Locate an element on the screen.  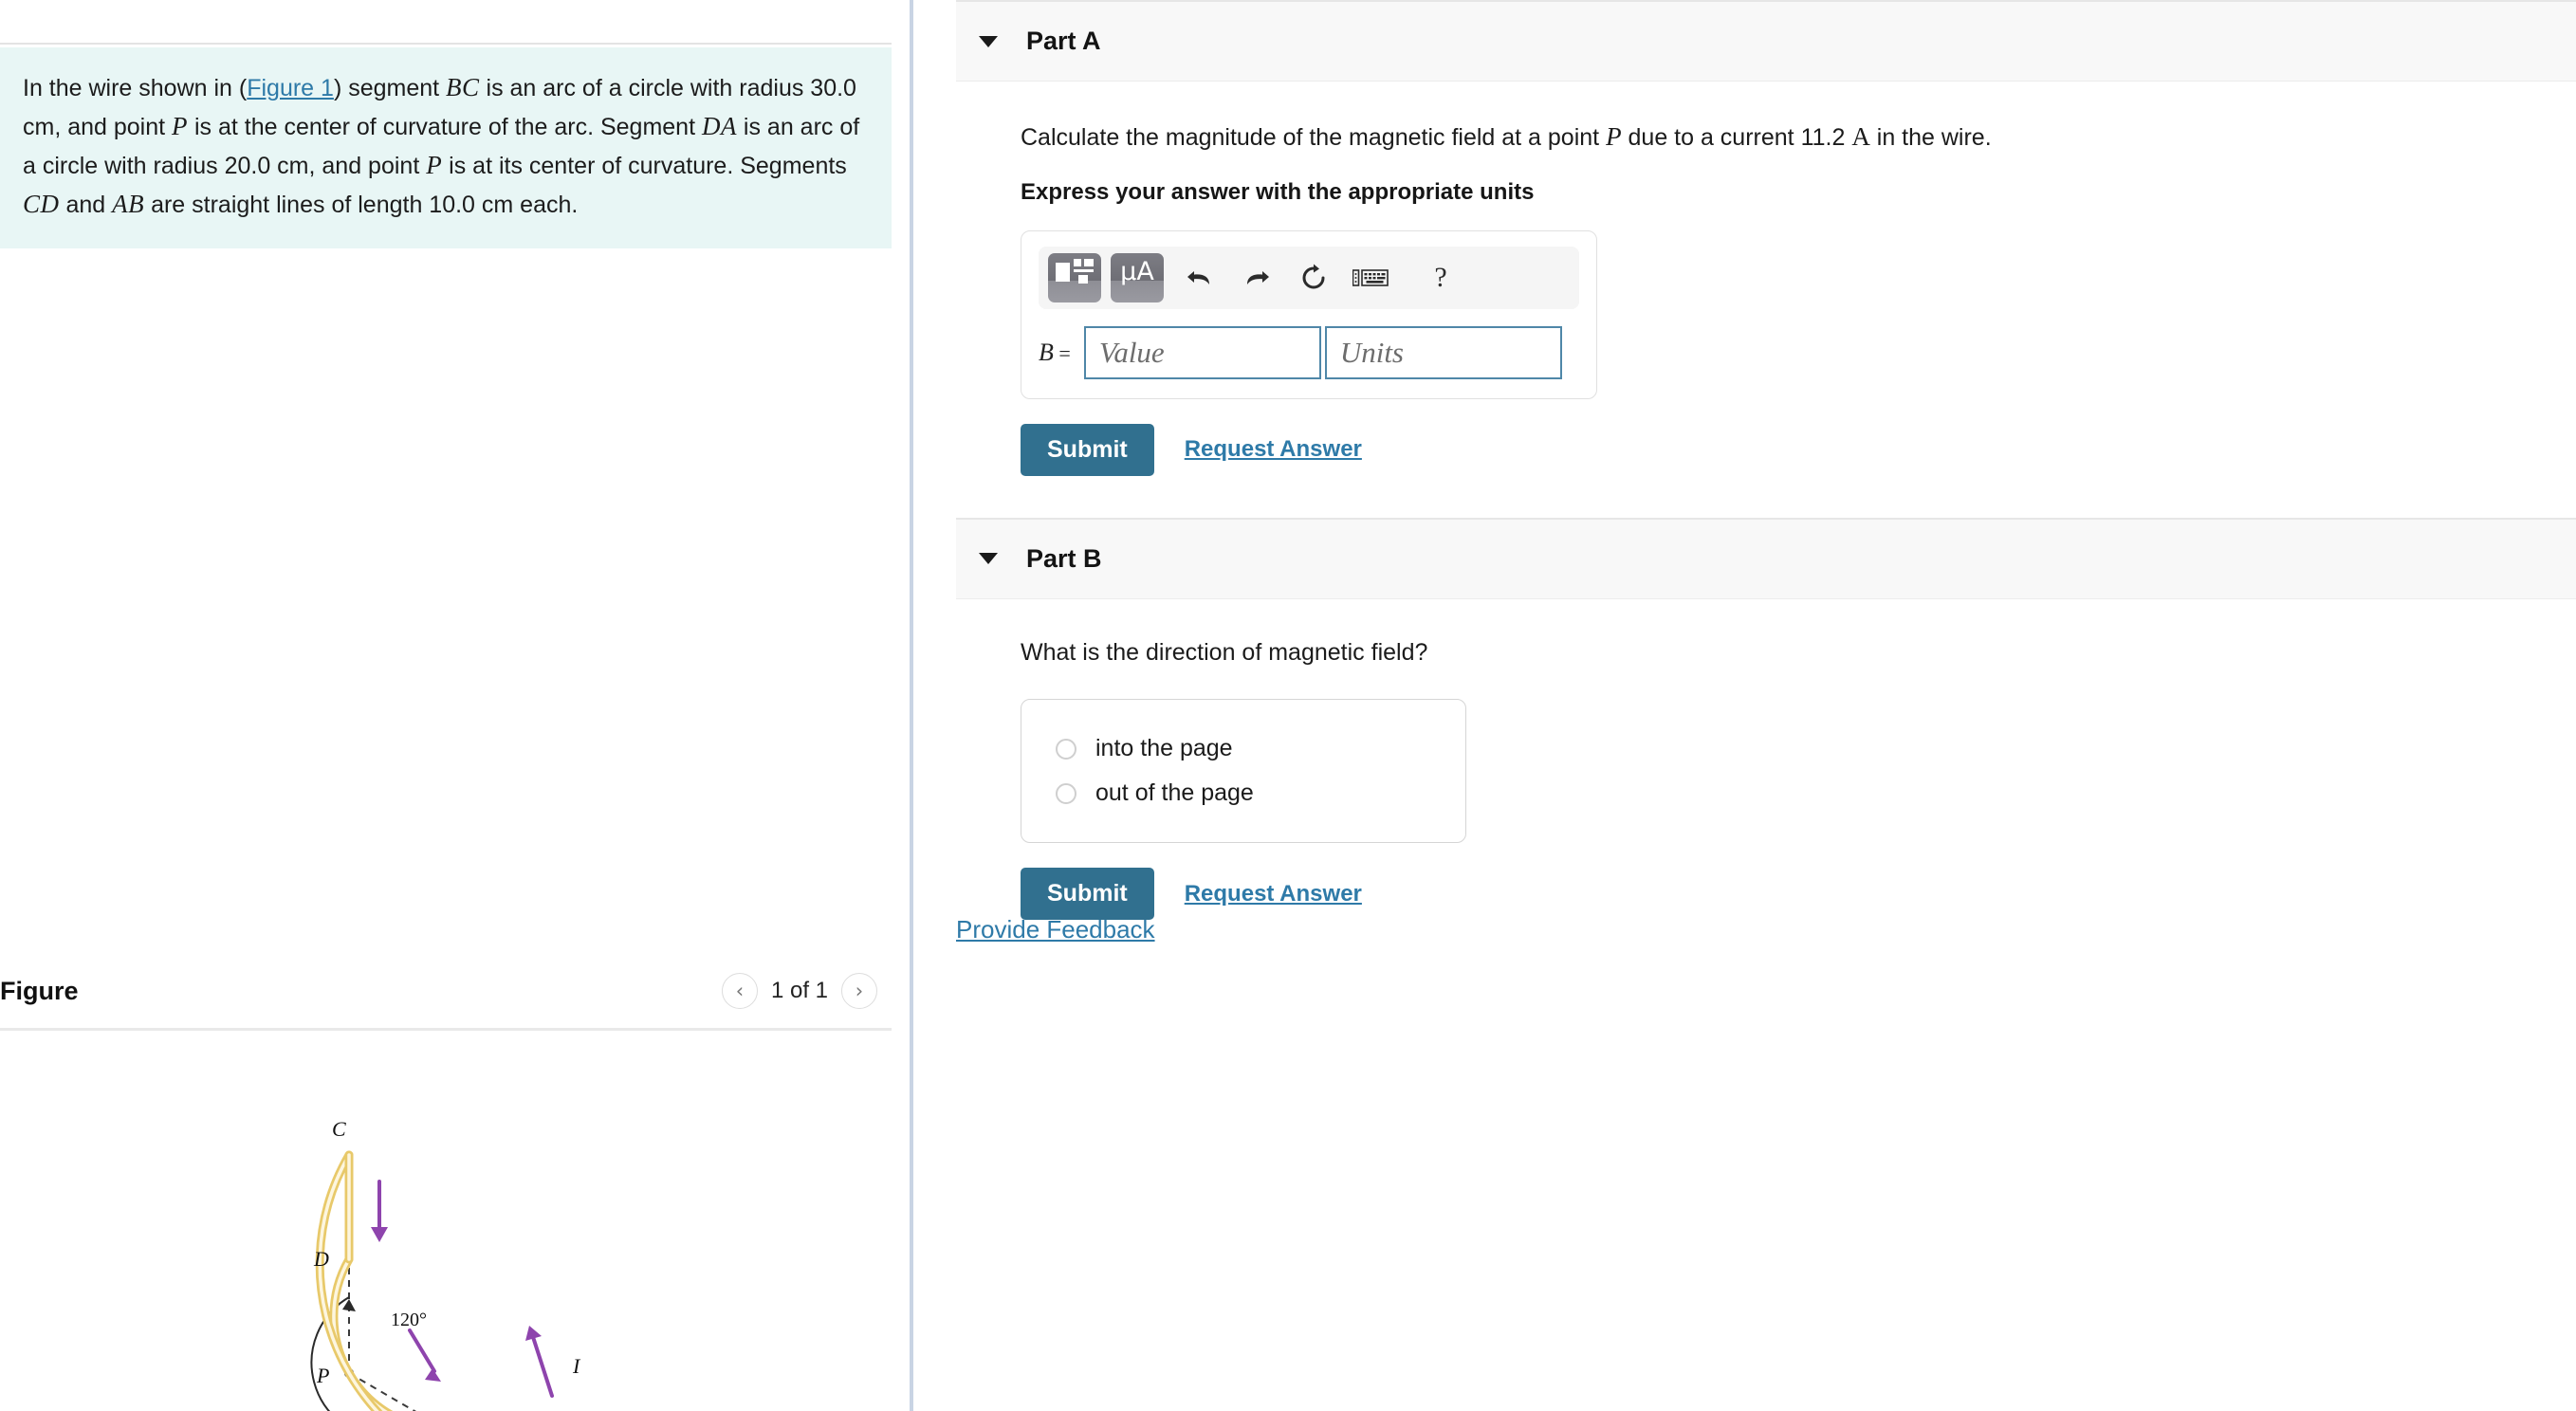
part-a-request-answer-link: Request Answer is located at coordinates (1273, 449).